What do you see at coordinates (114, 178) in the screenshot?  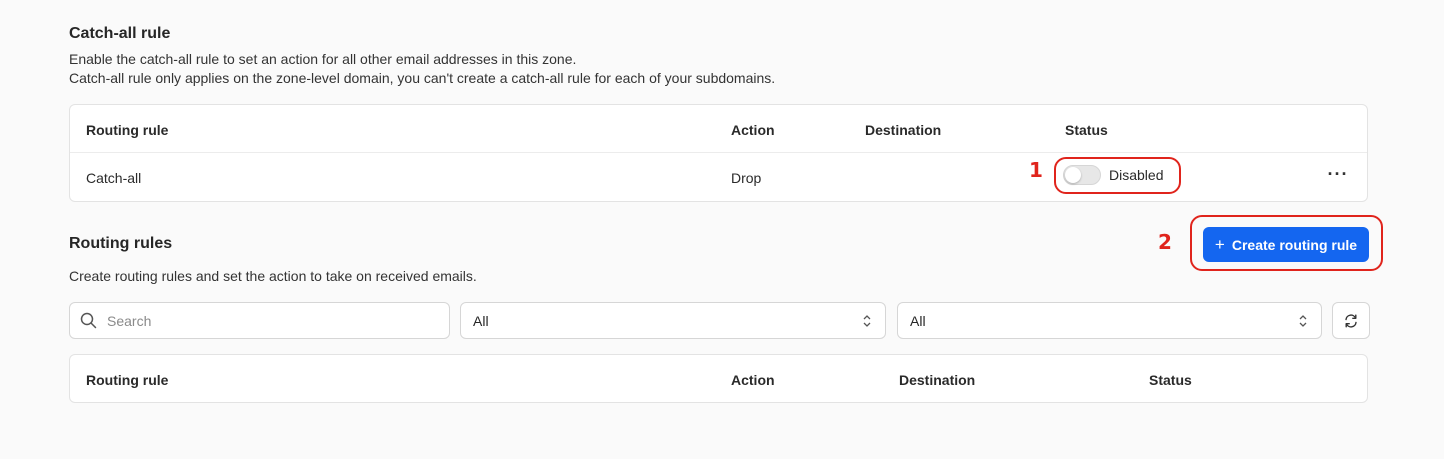 I see `catch-all-rule-name: Catch-all` at bounding box center [114, 178].